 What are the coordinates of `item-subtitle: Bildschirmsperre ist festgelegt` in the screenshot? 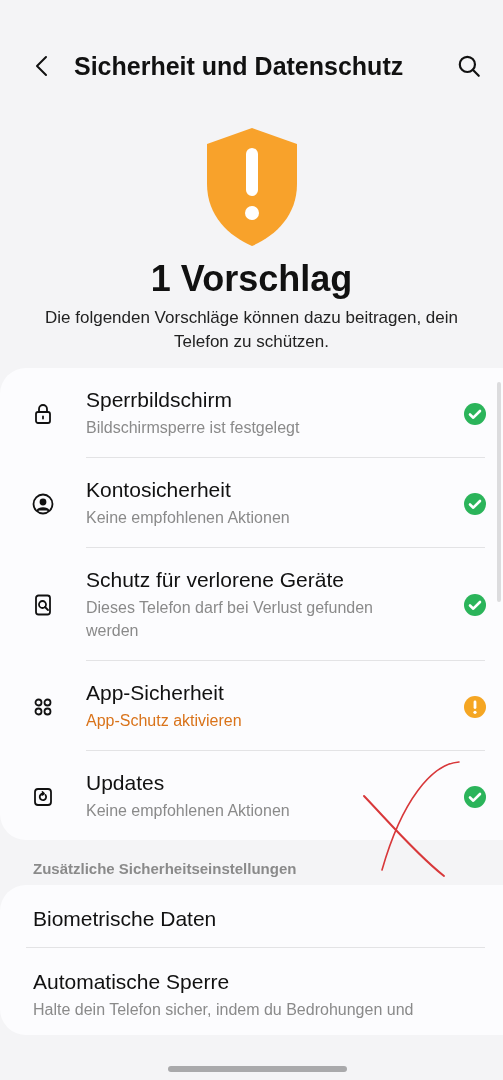 It's located at (193, 428).